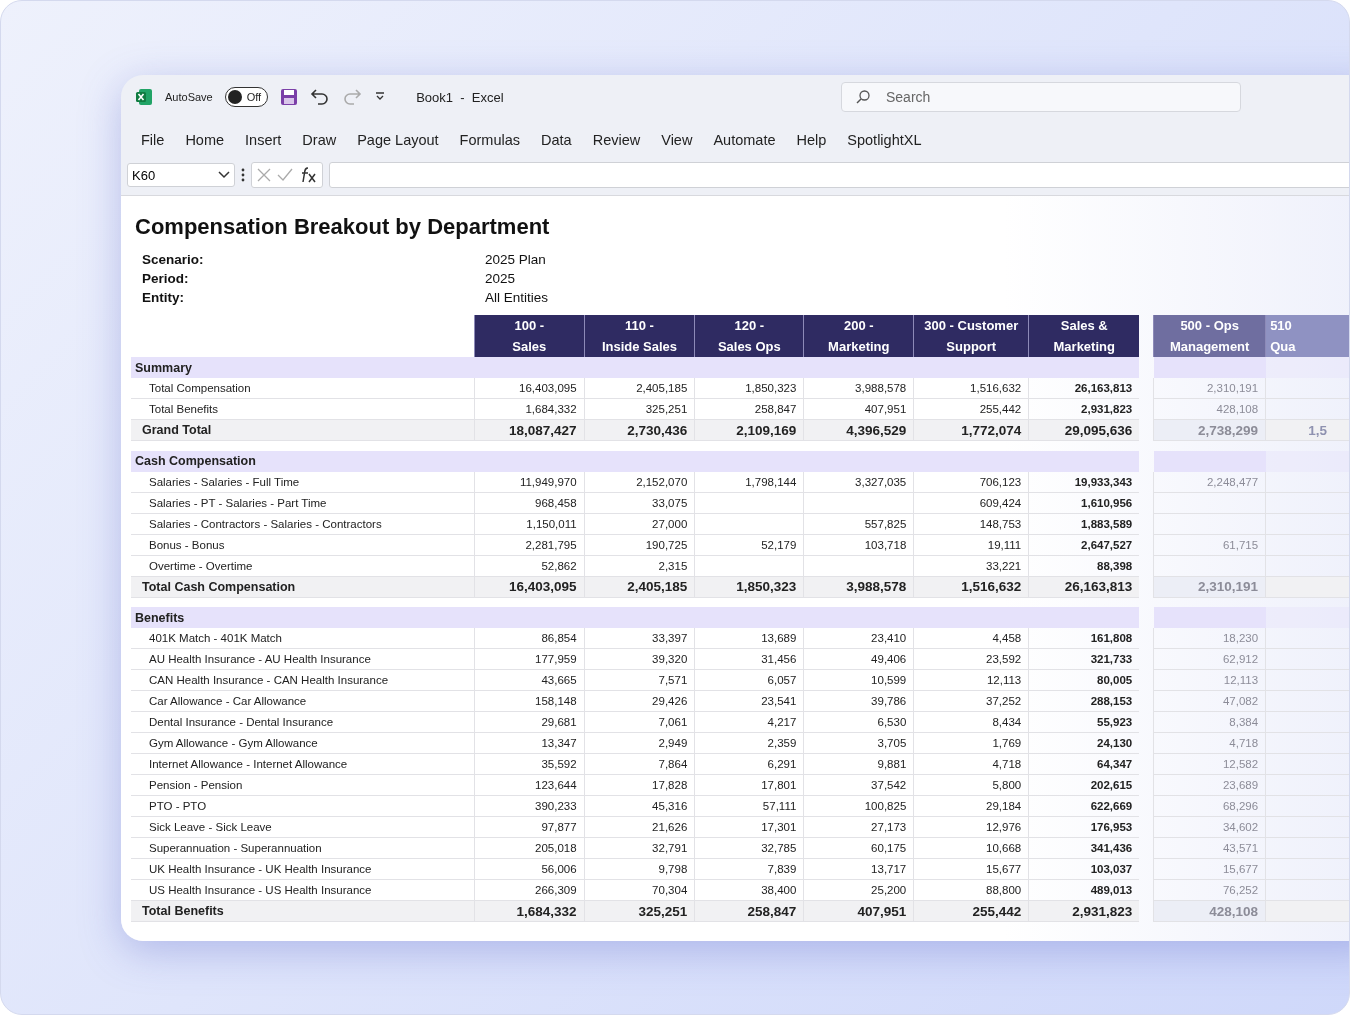 The height and width of the screenshot is (1015, 1350). What do you see at coordinates (858, 806) in the screenshot?
I see `table-cell: 100,825` at bounding box center [858, 806].